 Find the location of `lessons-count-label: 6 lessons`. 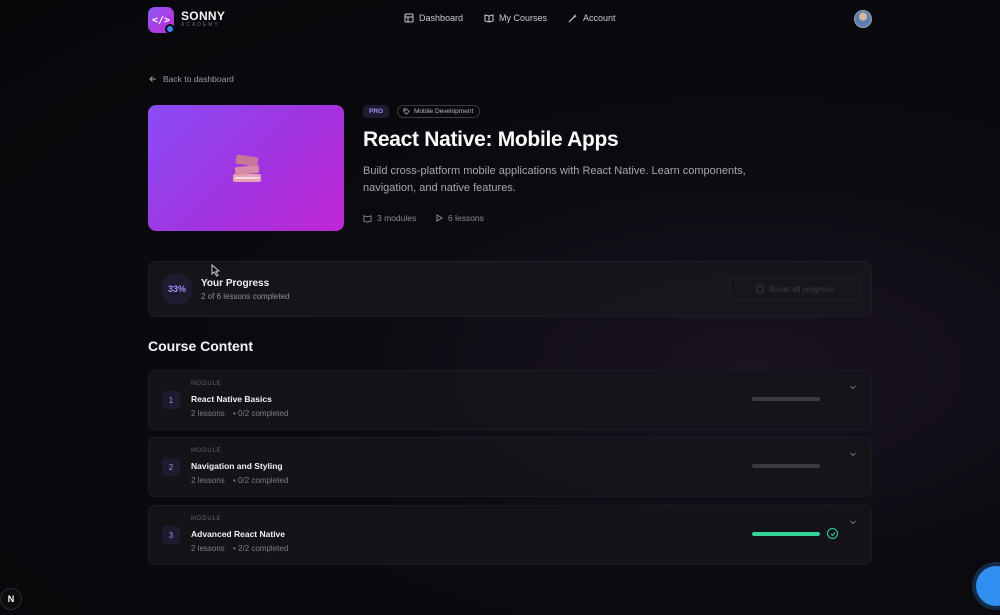

lessons-count-label: 6 lessons is located at coordinates (466, 218).